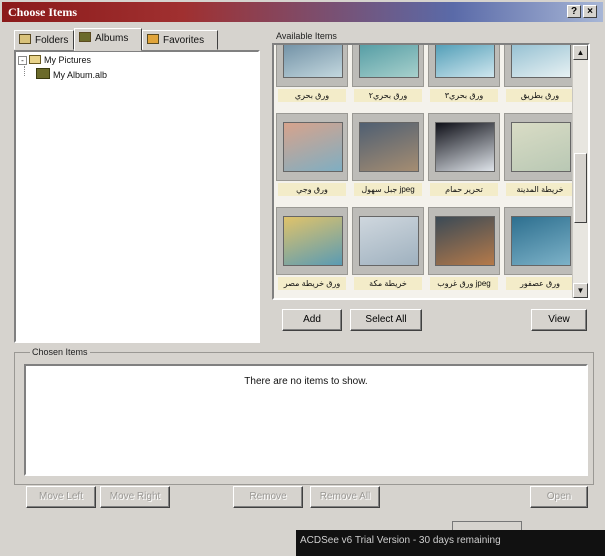 This screenshot has height=556, width=605. I want to click on move-left-button: Move Left, so click(61, 497).